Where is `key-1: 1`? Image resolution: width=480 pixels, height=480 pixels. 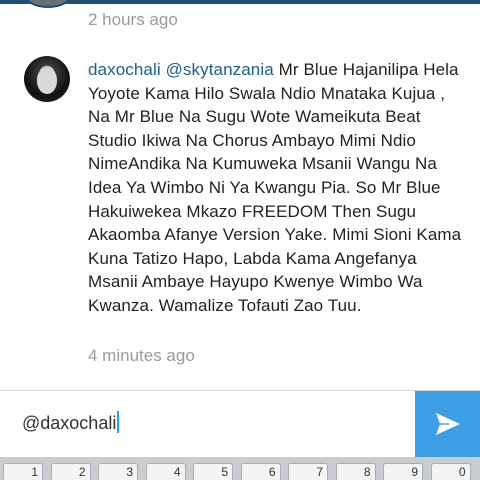
key-1: 1 is located at coordinates (23, 471).